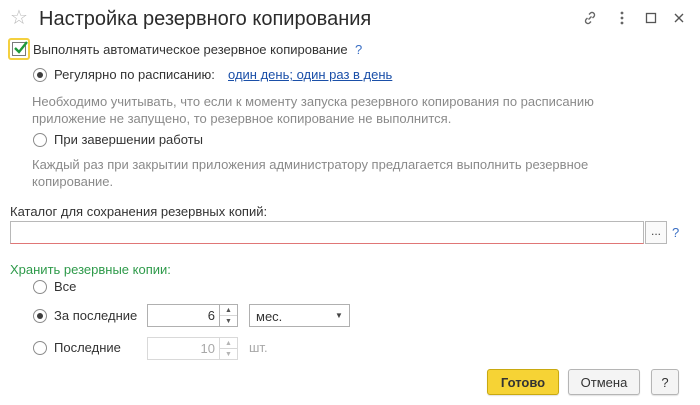  Describe the element at coordinates (339, 315) in the screenshot. I see `dropdown-arrow-icon: ▼` at that location.